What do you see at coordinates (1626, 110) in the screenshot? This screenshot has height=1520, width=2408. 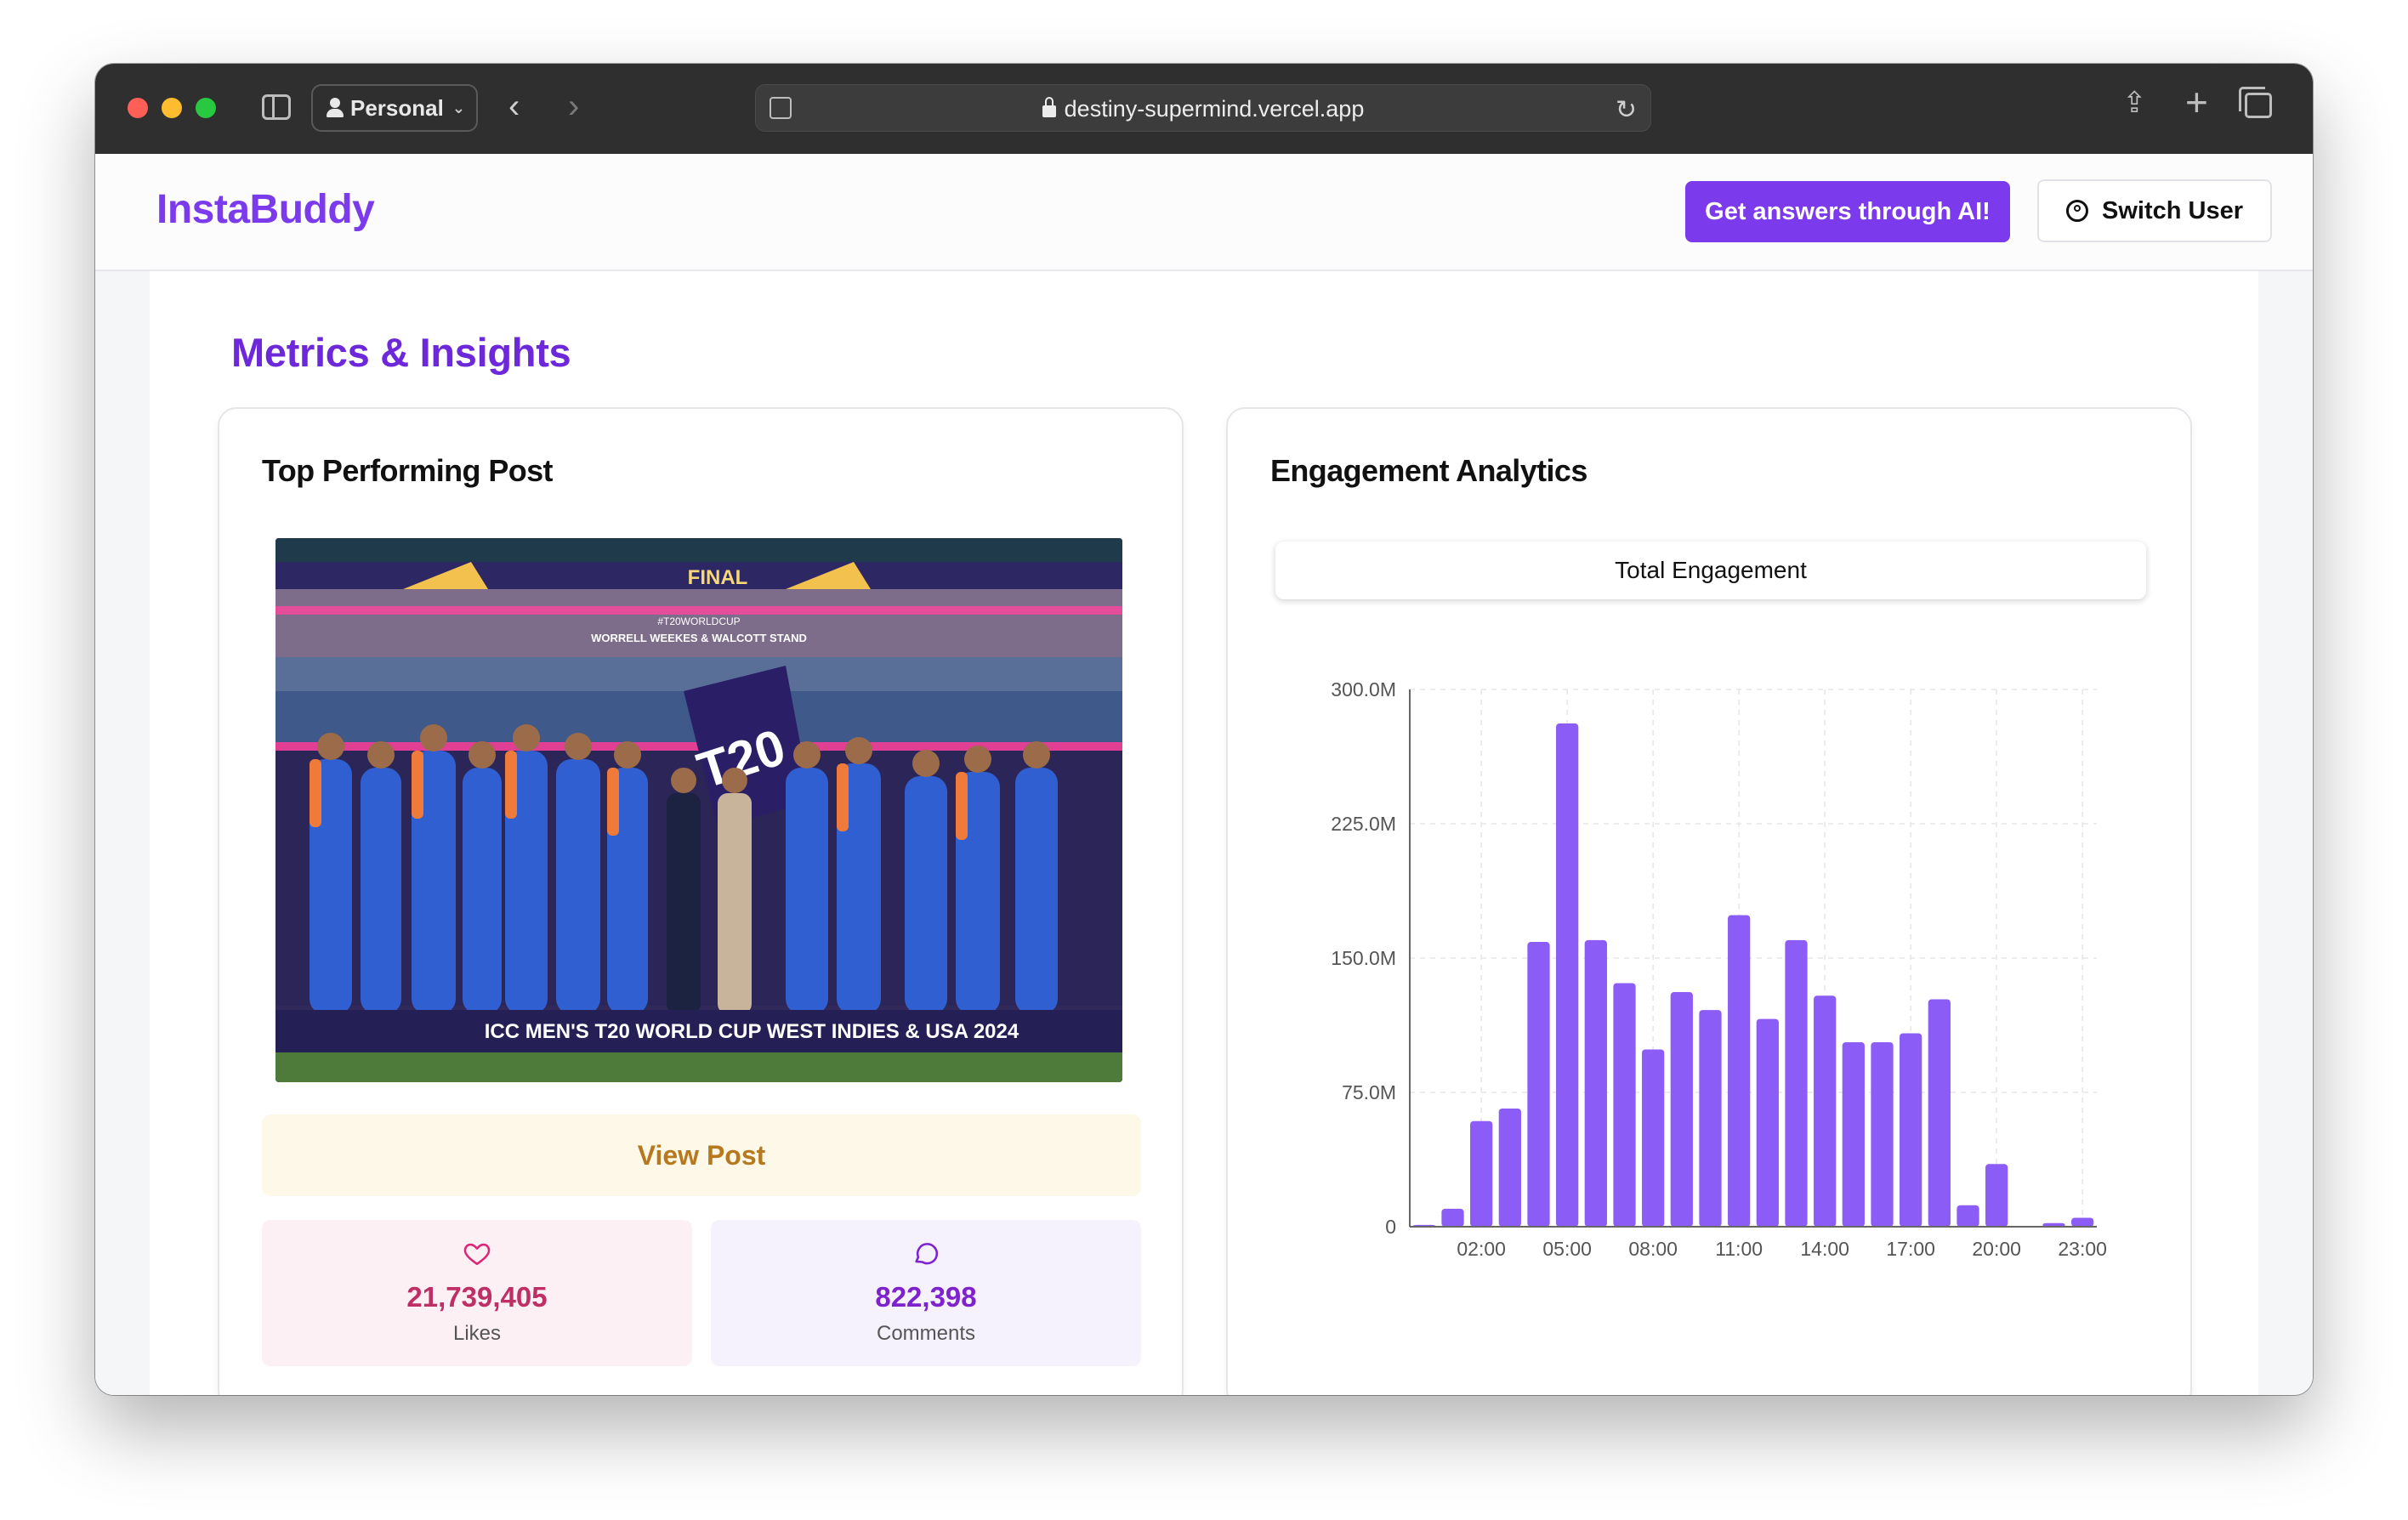 I see `reload-icon: ↻` at bounding box center [1626, 110].